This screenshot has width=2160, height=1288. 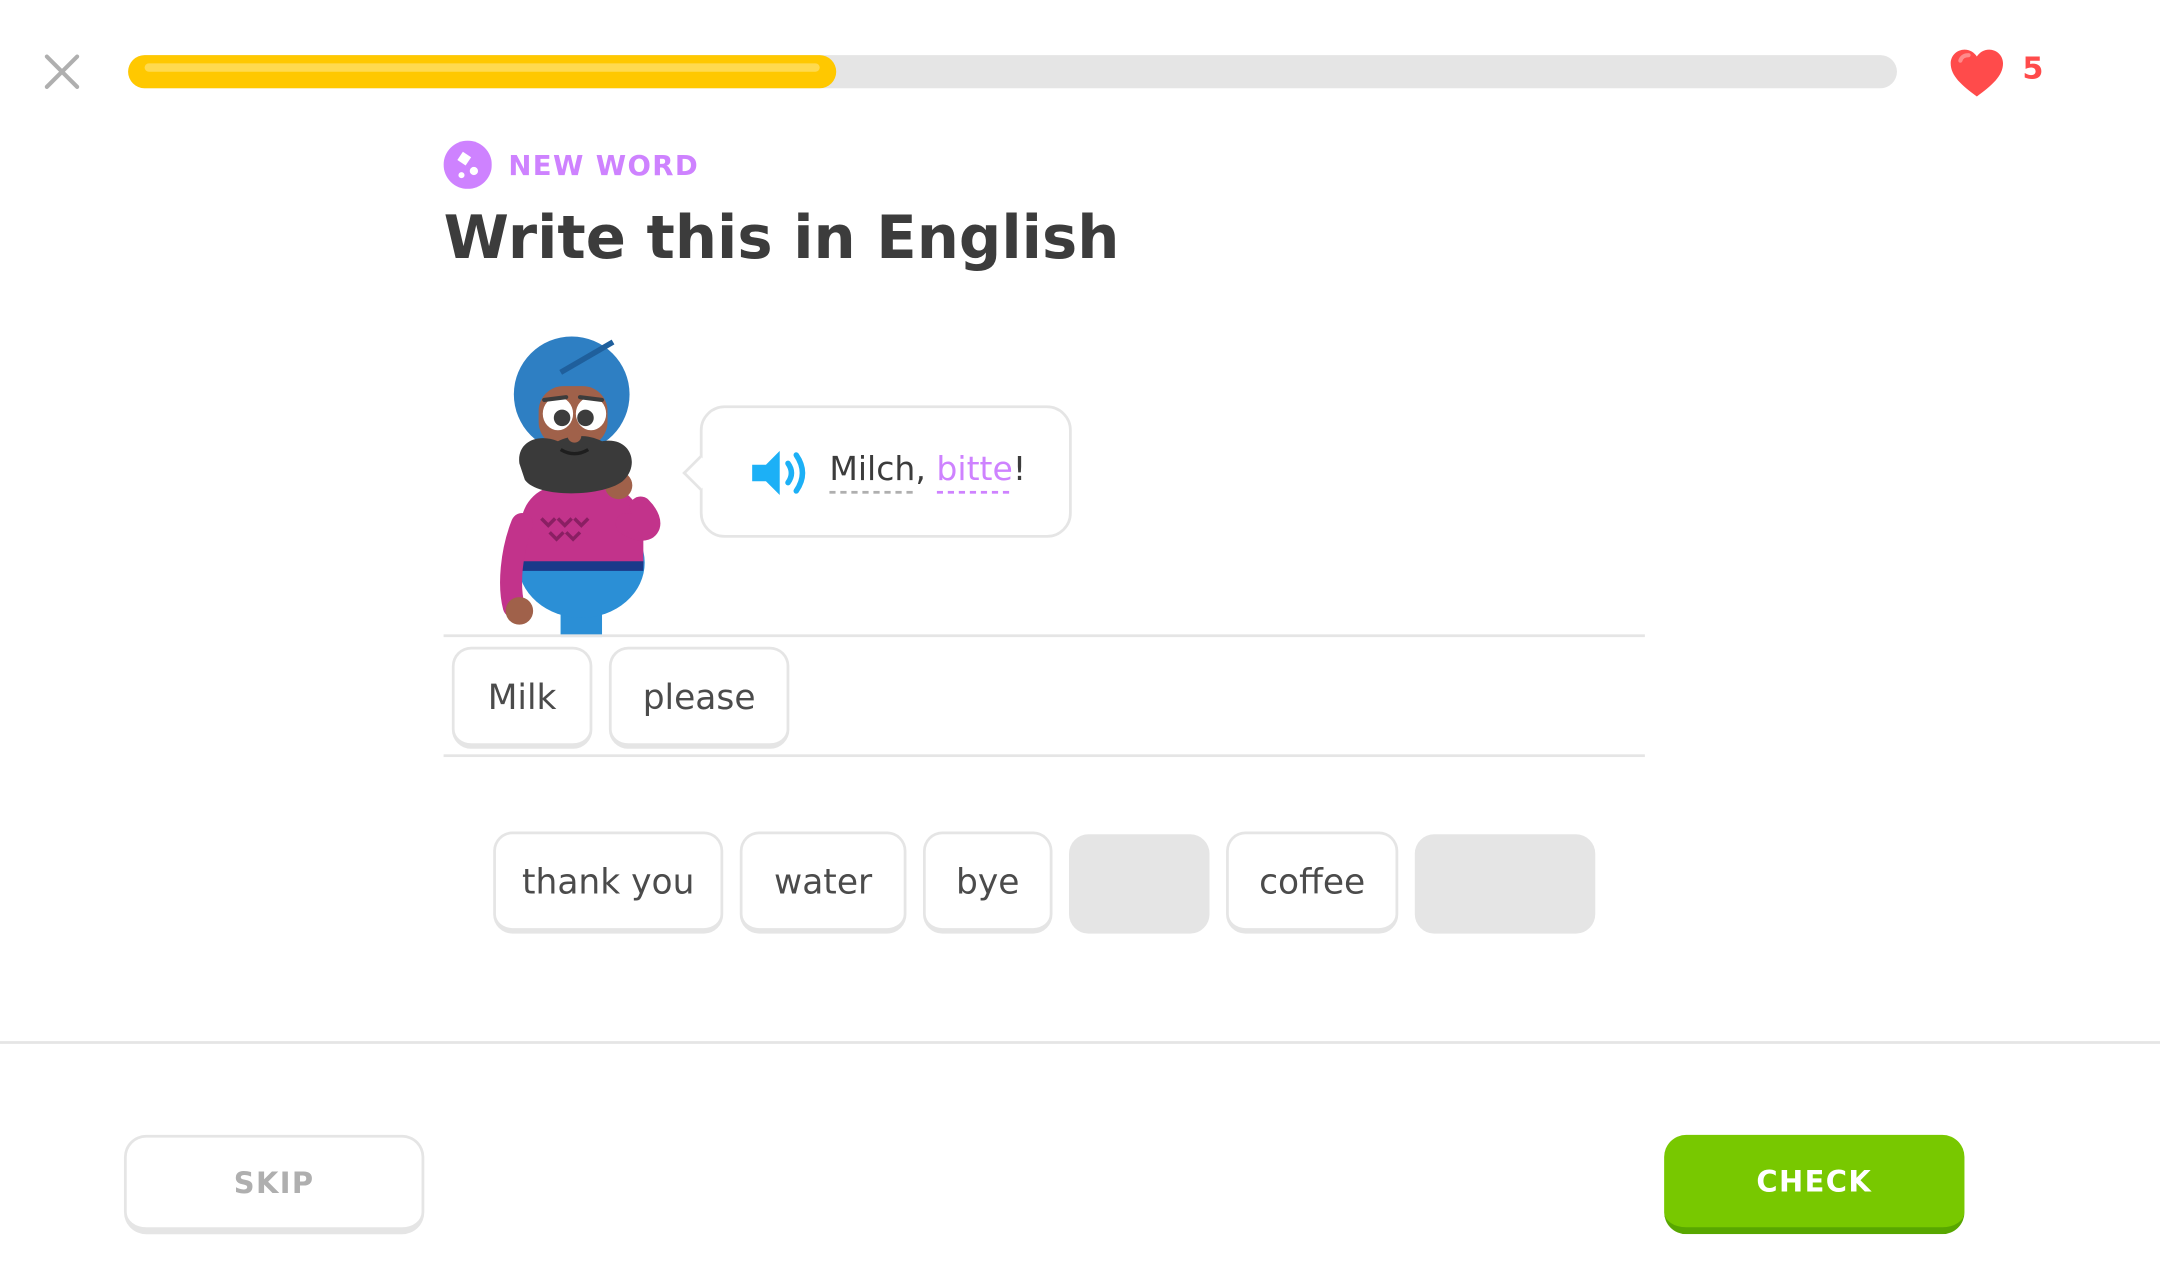 I want to click on answer-chip: Milk, so click(x=522, y=697).